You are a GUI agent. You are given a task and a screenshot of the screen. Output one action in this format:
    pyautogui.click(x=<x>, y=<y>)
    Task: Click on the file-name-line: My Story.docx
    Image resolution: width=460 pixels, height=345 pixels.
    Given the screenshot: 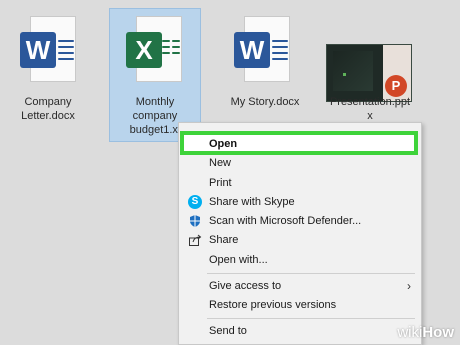 What is the action you would take?
    pyautogui.click(x=265, y=102)
    